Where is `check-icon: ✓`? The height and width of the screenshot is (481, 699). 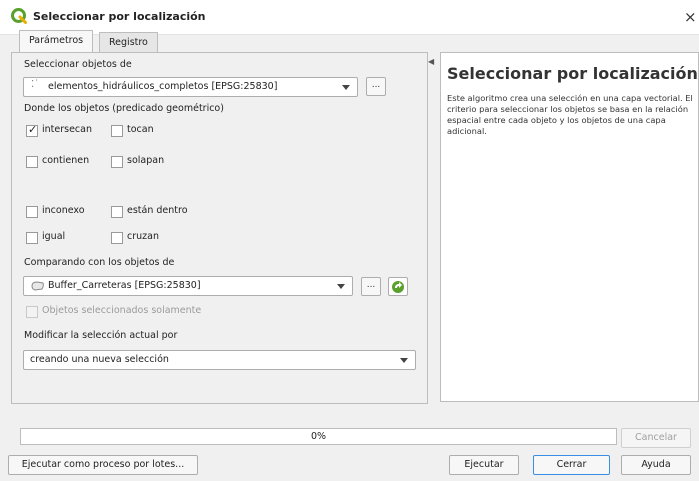
check-icon: ✓ is located at coordinates (33, 129).